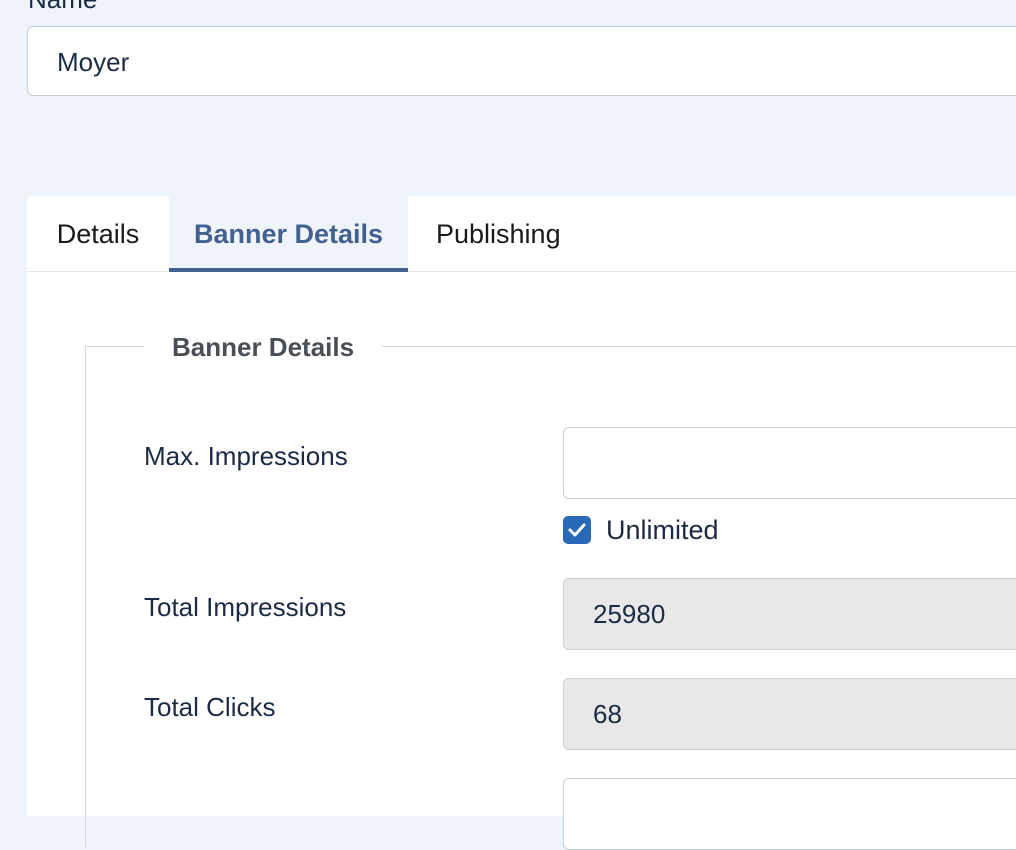  What do you see at coordinates (246, 456) in the screenshot?
I see `max-impressions-label: Max. Impressions` at bounding box center [246, 456].